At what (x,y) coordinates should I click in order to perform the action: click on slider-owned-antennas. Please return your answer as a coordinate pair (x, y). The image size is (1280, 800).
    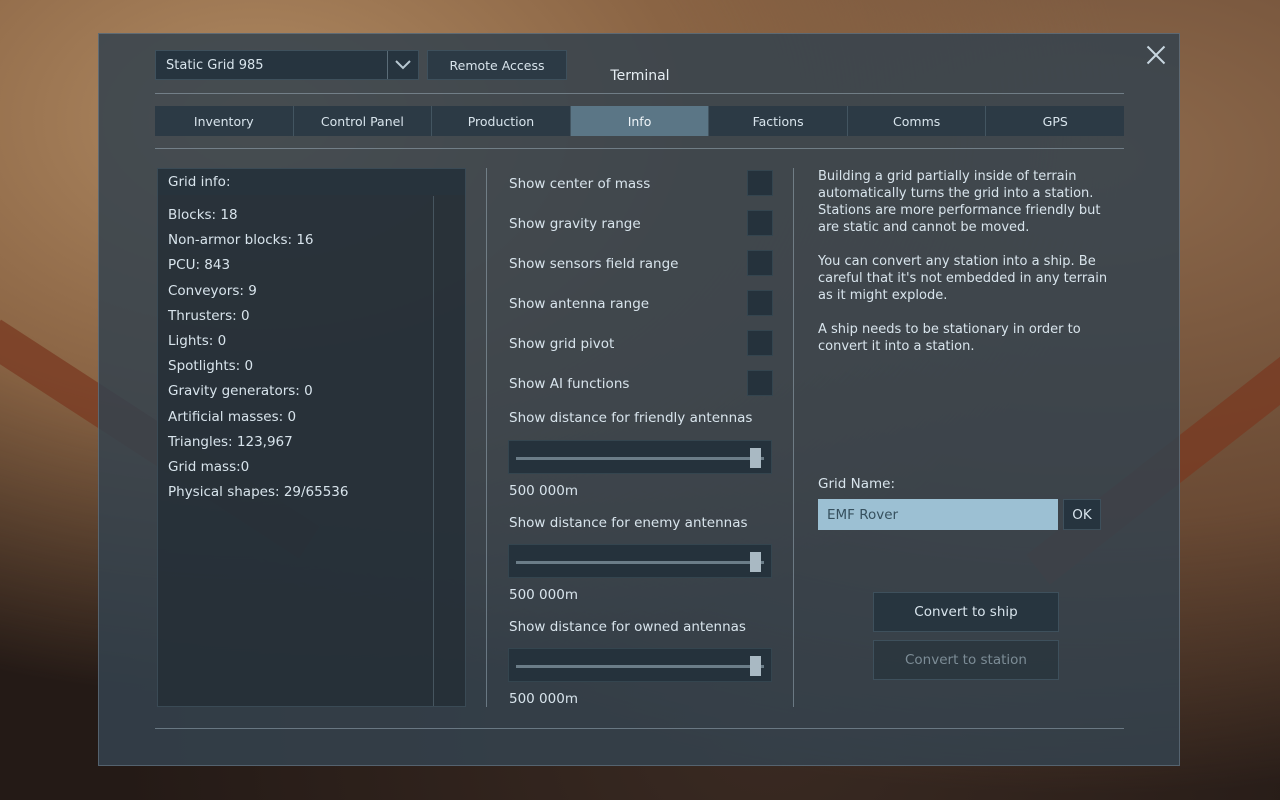
    Looking at the image, I should click on (640, 665).